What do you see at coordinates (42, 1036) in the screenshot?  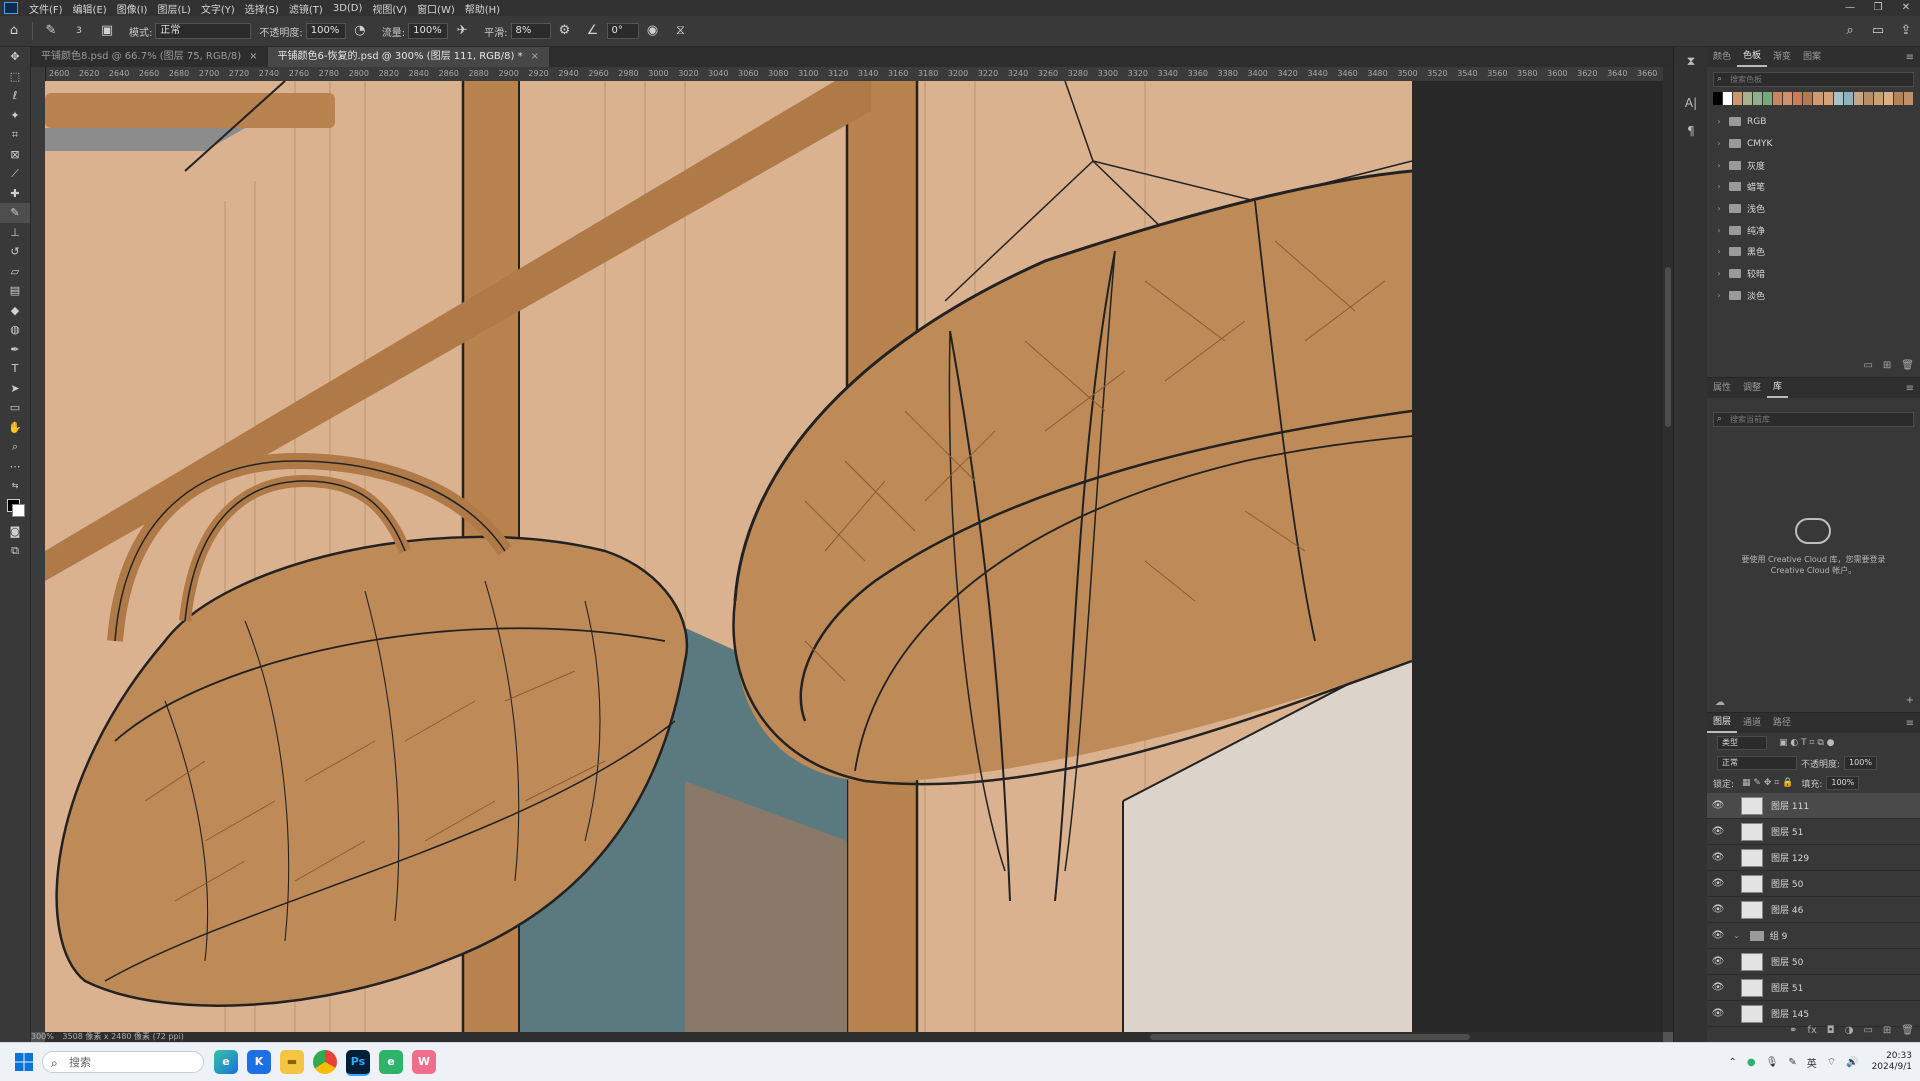 I see `zoom-level: 300%` at bounding box center [42, 1036].